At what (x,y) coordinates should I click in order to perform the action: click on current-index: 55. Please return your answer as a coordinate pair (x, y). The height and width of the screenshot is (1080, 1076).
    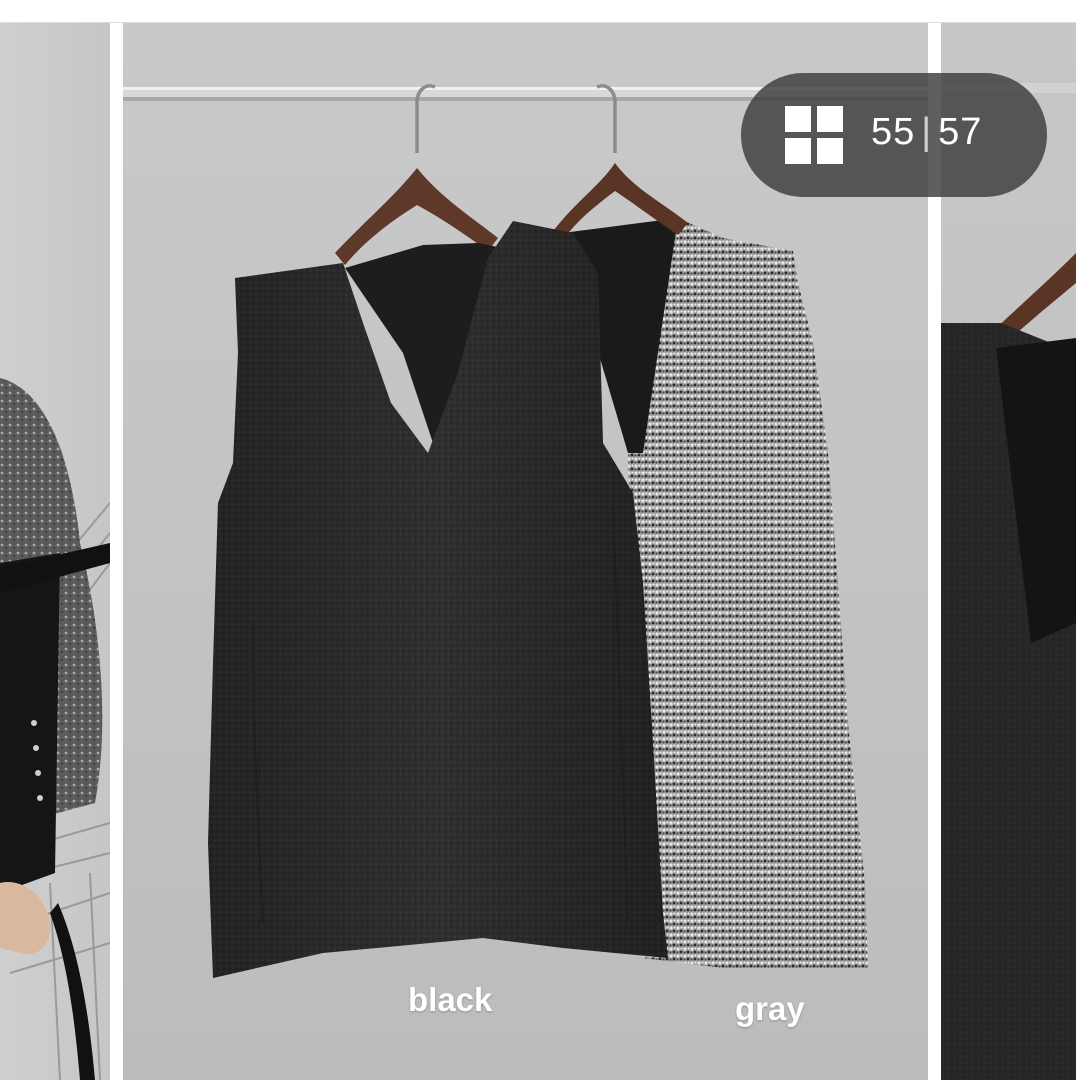
    Looking at the image, I should click on (893, 132).